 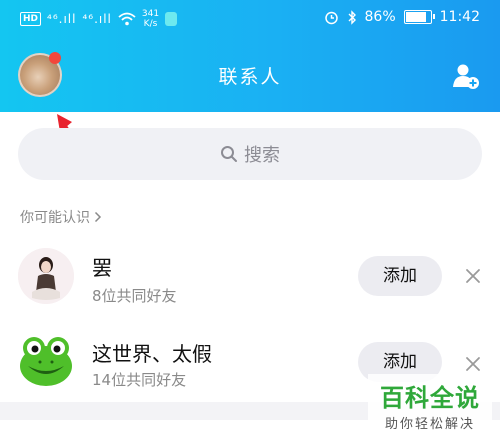 What do you see at coordinates (352, 17) in the screenshot?
I see `bluetooth-icon` at bounding box center [352, 17].